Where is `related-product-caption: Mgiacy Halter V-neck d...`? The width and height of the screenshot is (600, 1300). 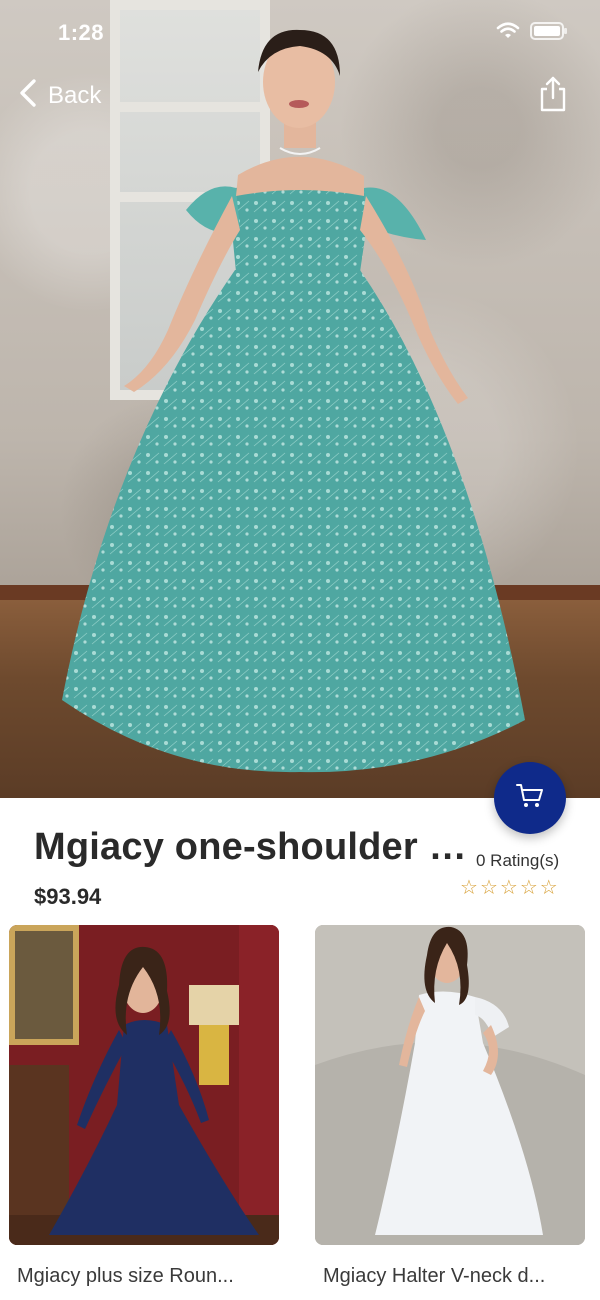 related-product-caption: Mgiacy Halter V-neck d... is located at coordinates (434, 1276).